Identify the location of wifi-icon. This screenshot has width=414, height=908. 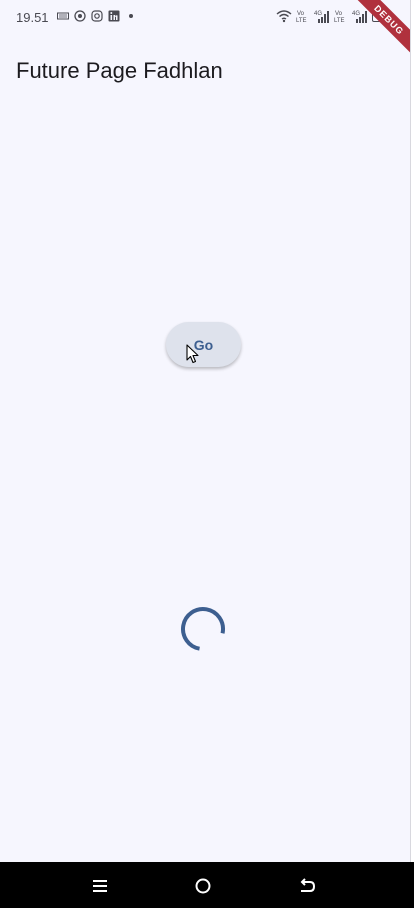
(284, 16).